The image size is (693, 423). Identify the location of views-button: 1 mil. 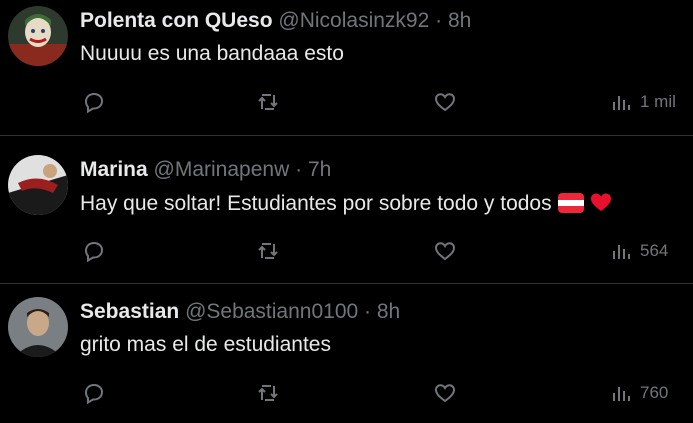
(643, 102).